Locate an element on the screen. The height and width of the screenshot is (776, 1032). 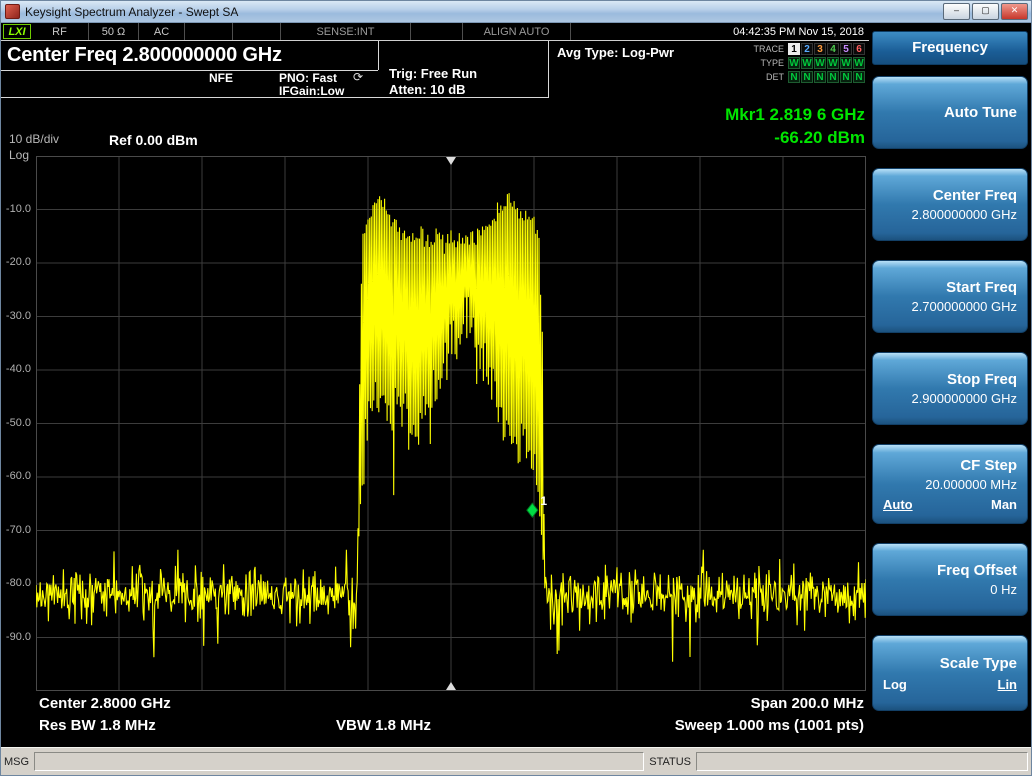
trace-number-cells: 123456 is located at coordinates (826, 48).